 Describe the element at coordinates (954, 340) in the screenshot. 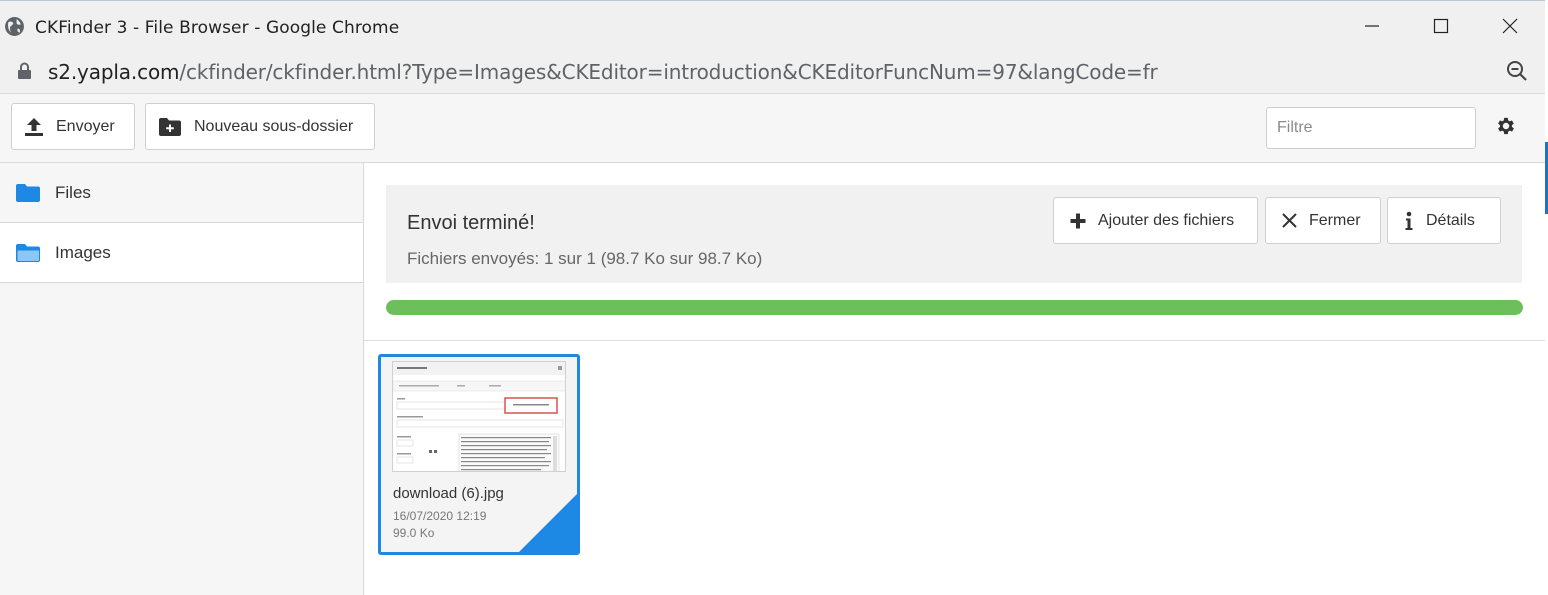

I see `divider` at that location.